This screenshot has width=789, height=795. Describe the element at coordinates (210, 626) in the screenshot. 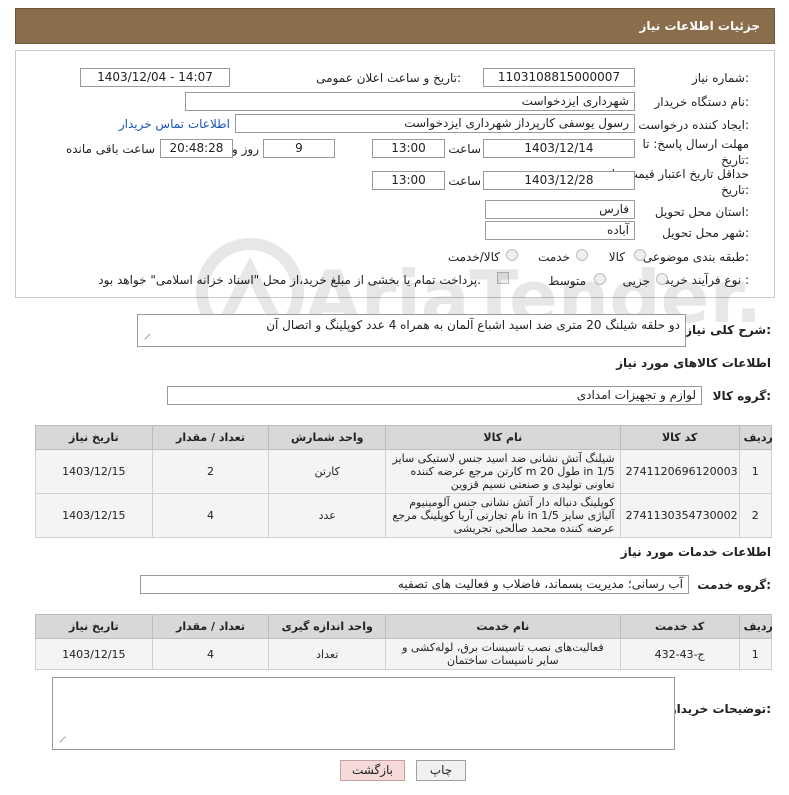

I see `services-col-qty: تعداد / مقدار` at that location.